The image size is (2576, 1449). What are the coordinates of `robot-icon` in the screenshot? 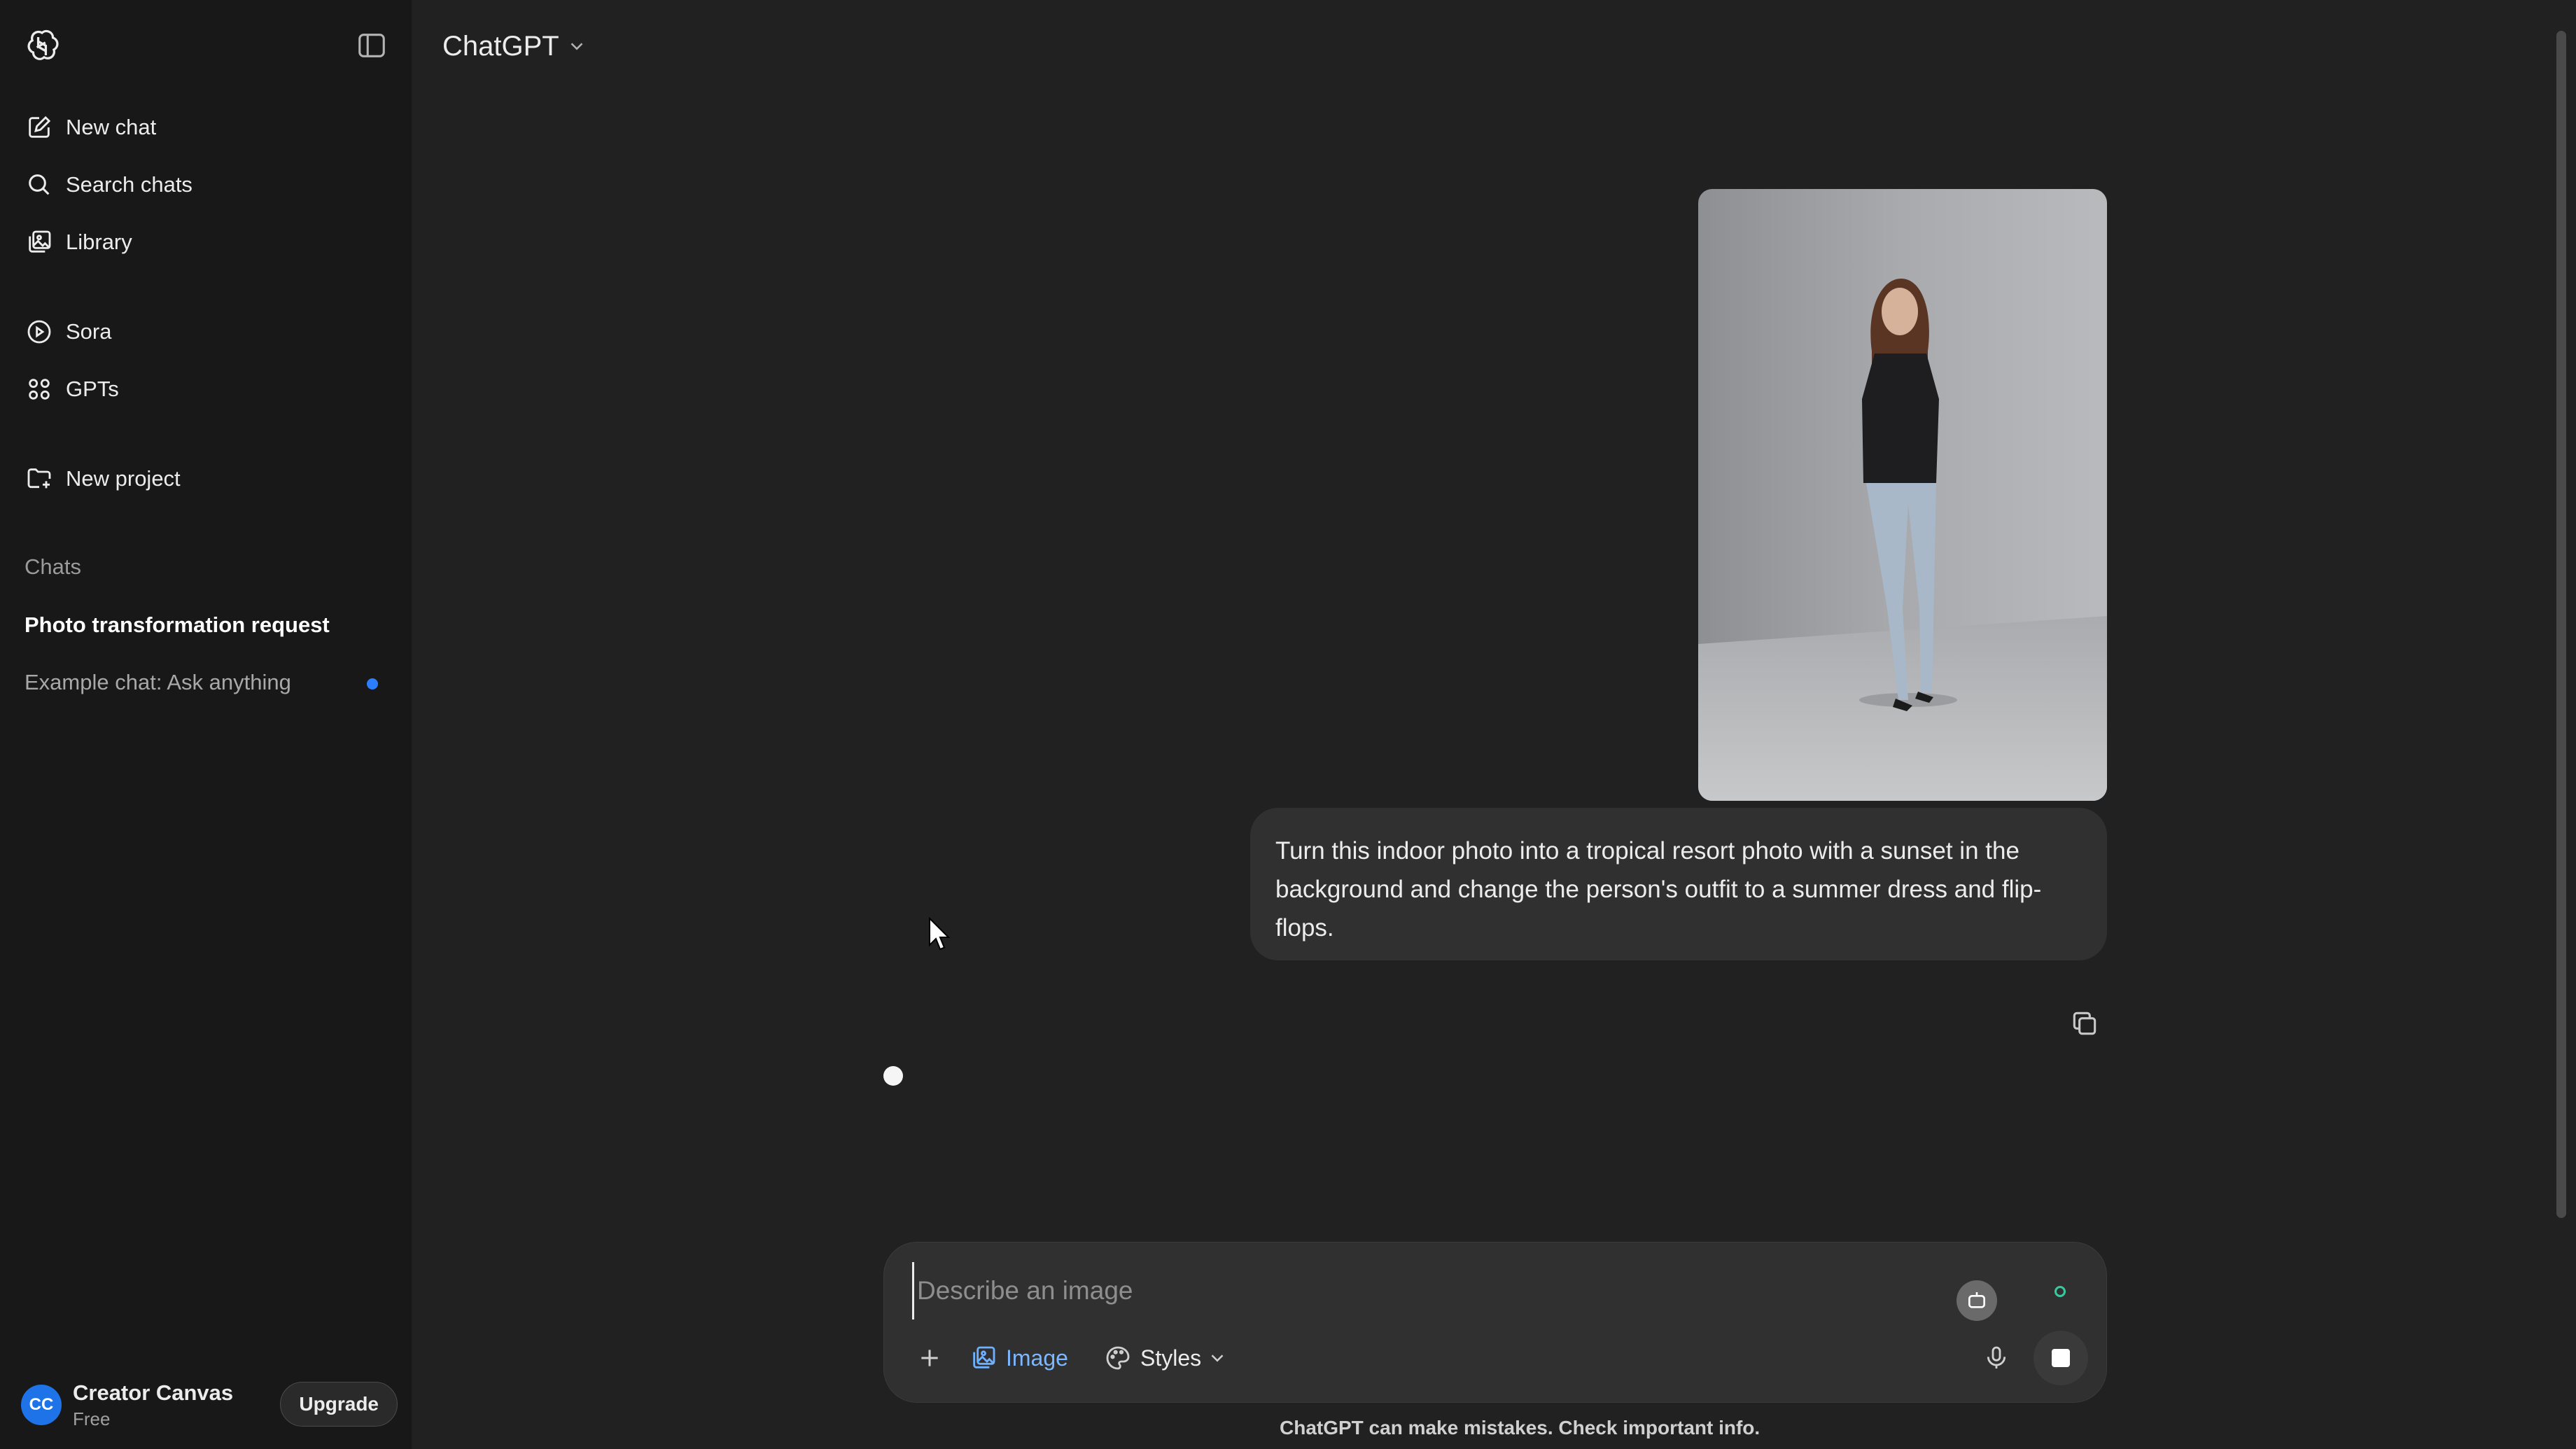 It's located at (1976, 1300).